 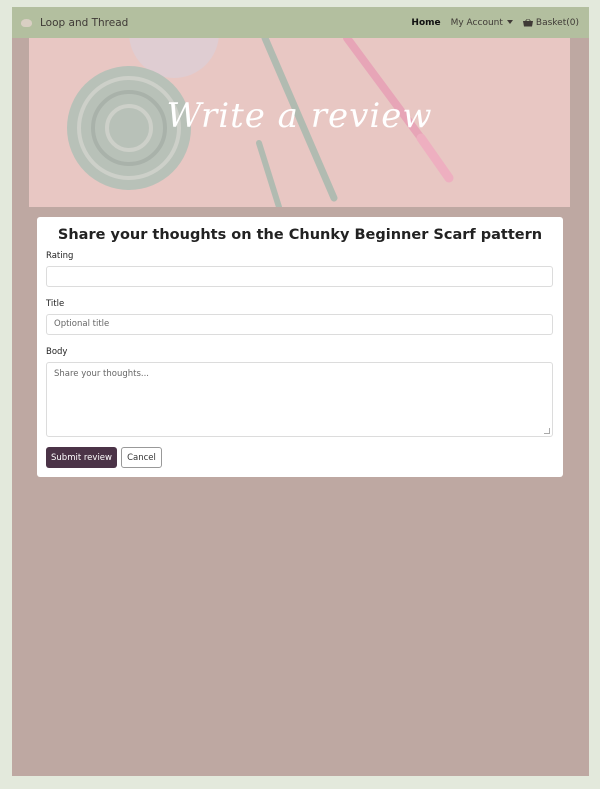 What do you see at coordinates (299, 324) in the screenshot?
I see `title-input: Optional title` at bounding box center [299, 324].